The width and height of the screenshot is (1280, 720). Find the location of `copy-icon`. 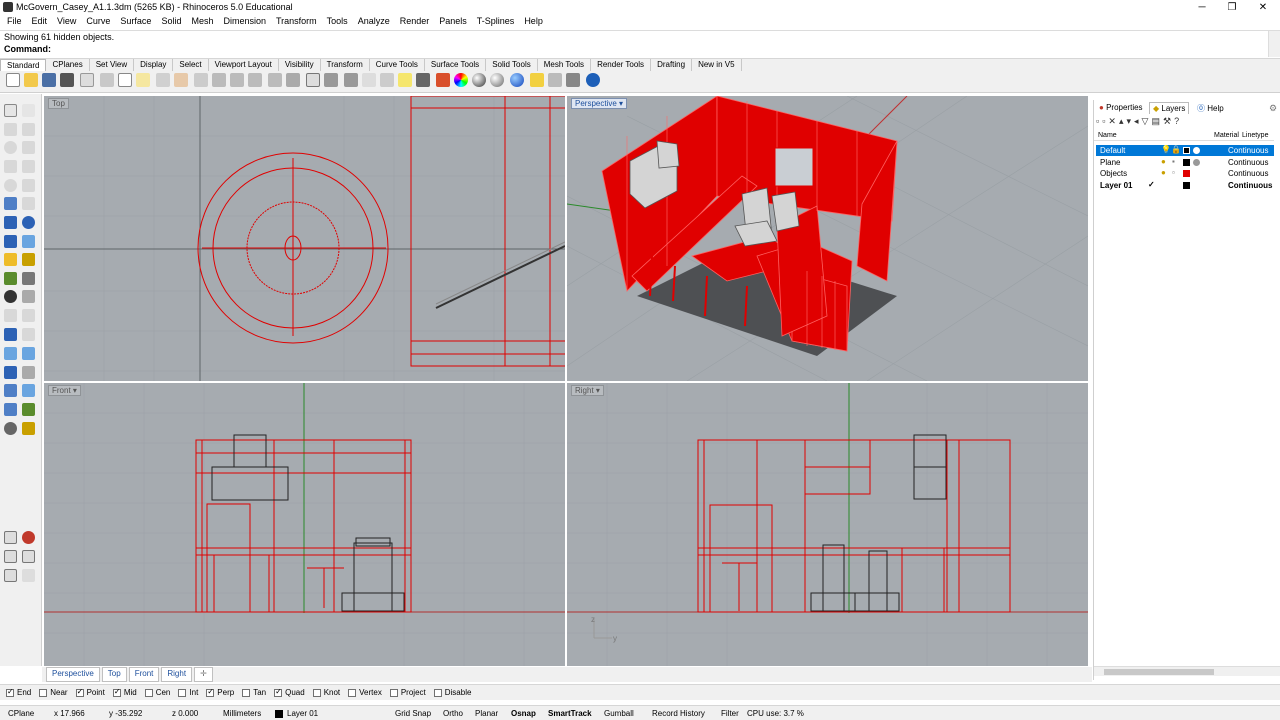

copy-icon is located at coordinates (125, 80).